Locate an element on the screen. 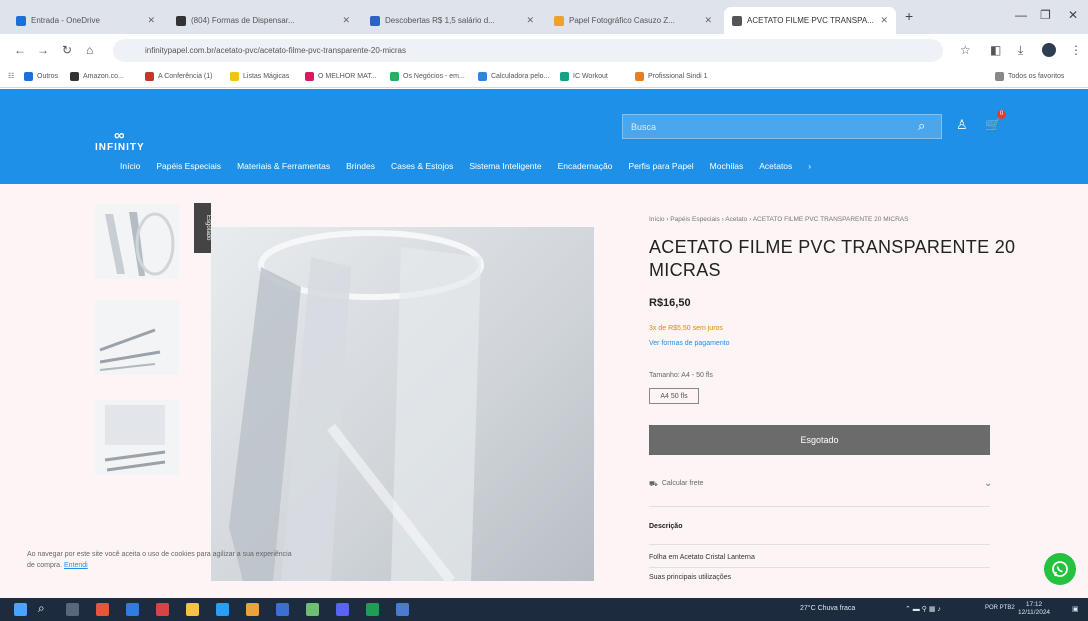 Image resolution: width=1088 pixels, height=621 pixels. bookmark-label: Todos os favoritos is located at coordinates (1036, 76).